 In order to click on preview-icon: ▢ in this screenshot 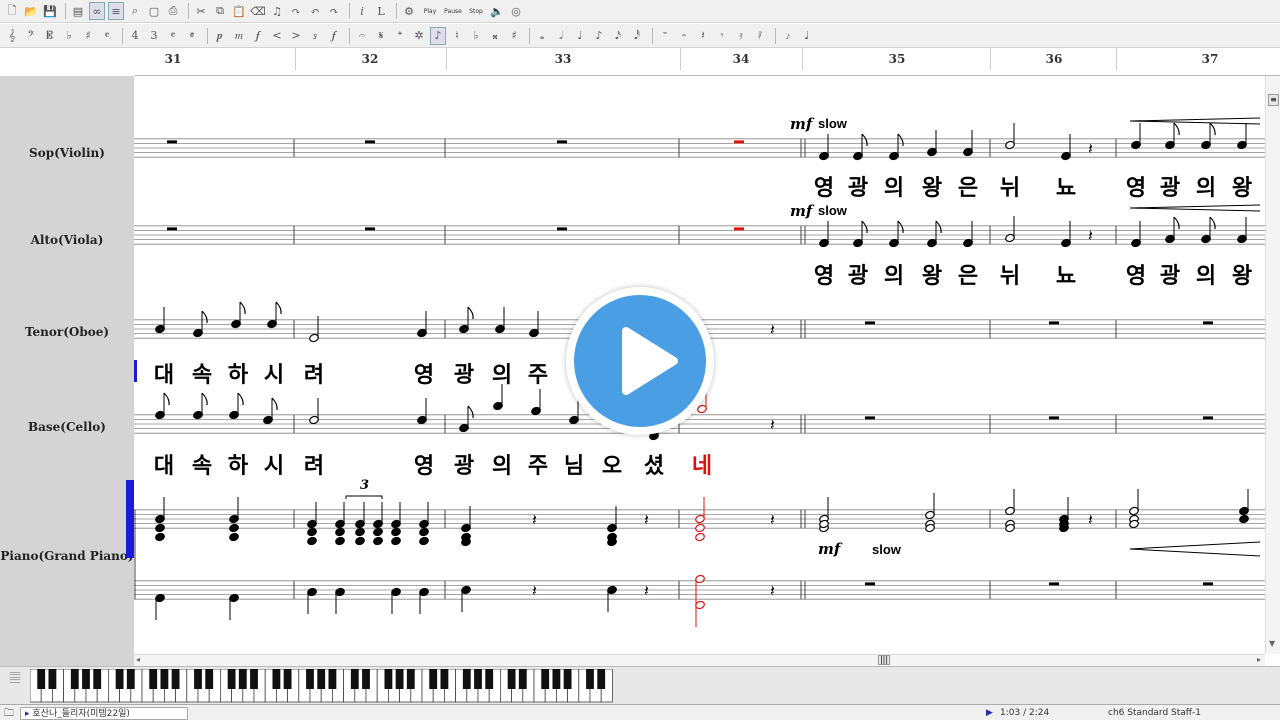, I will do `click(154, 11)`.